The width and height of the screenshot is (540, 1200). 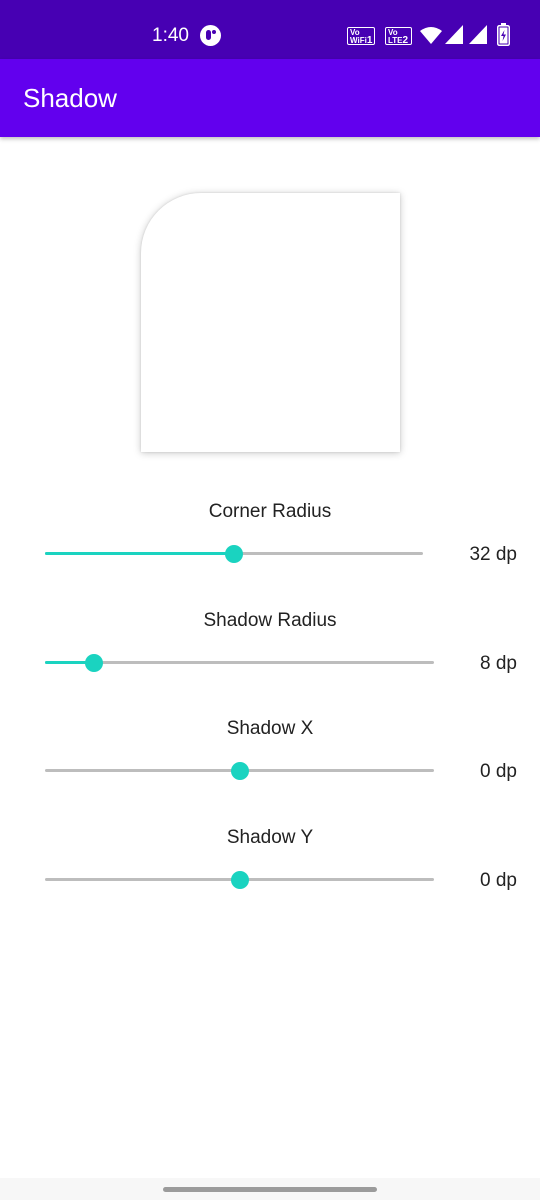 I want to click on shadow-radius-control: Shadow Radius 8 dp, so click(x=270, y=659).